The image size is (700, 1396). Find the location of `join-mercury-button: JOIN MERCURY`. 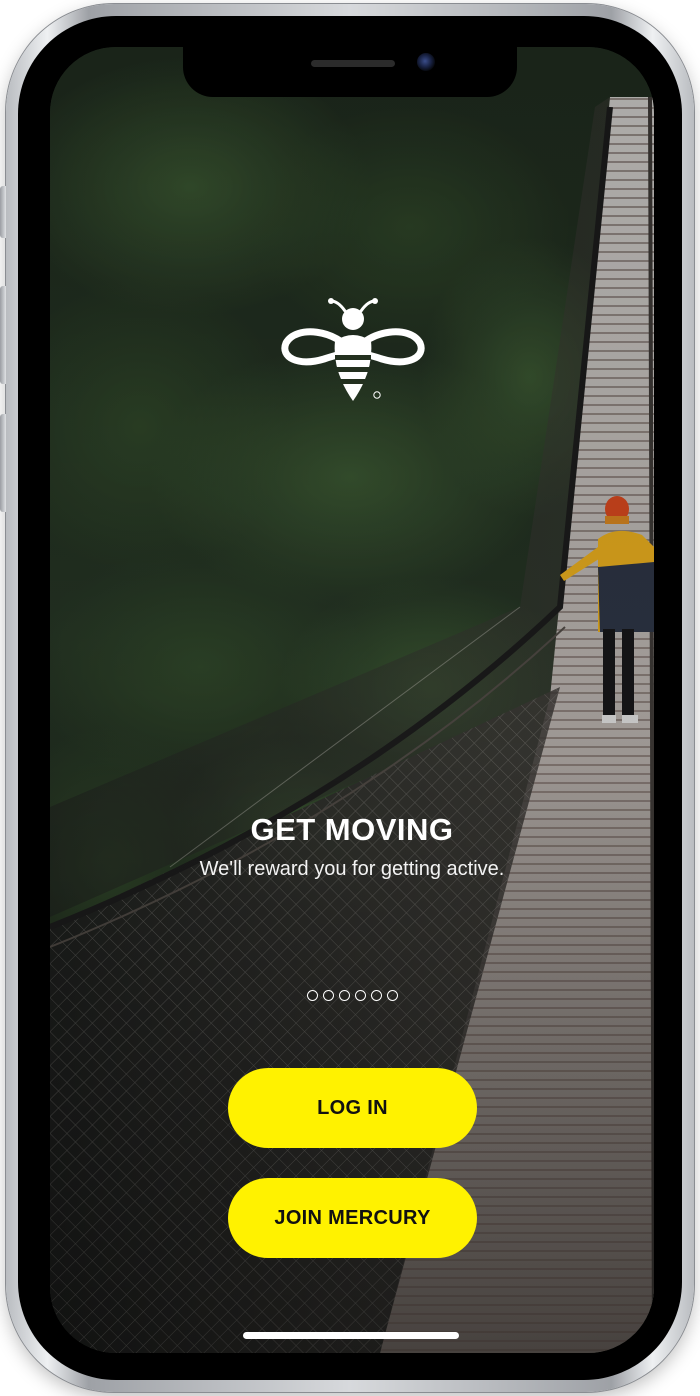

join-mercury-button: JOIN MERCURY is located at coordinates (352, 1218).